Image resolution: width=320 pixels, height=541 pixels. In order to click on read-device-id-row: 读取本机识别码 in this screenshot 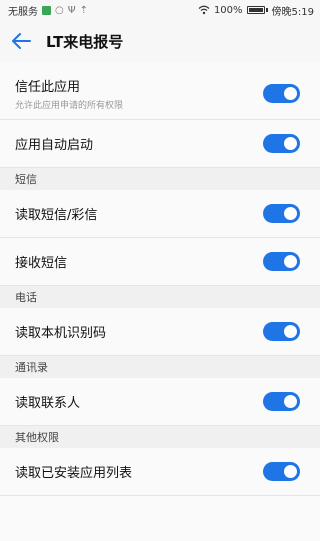, I will do `click(160, 332)`.